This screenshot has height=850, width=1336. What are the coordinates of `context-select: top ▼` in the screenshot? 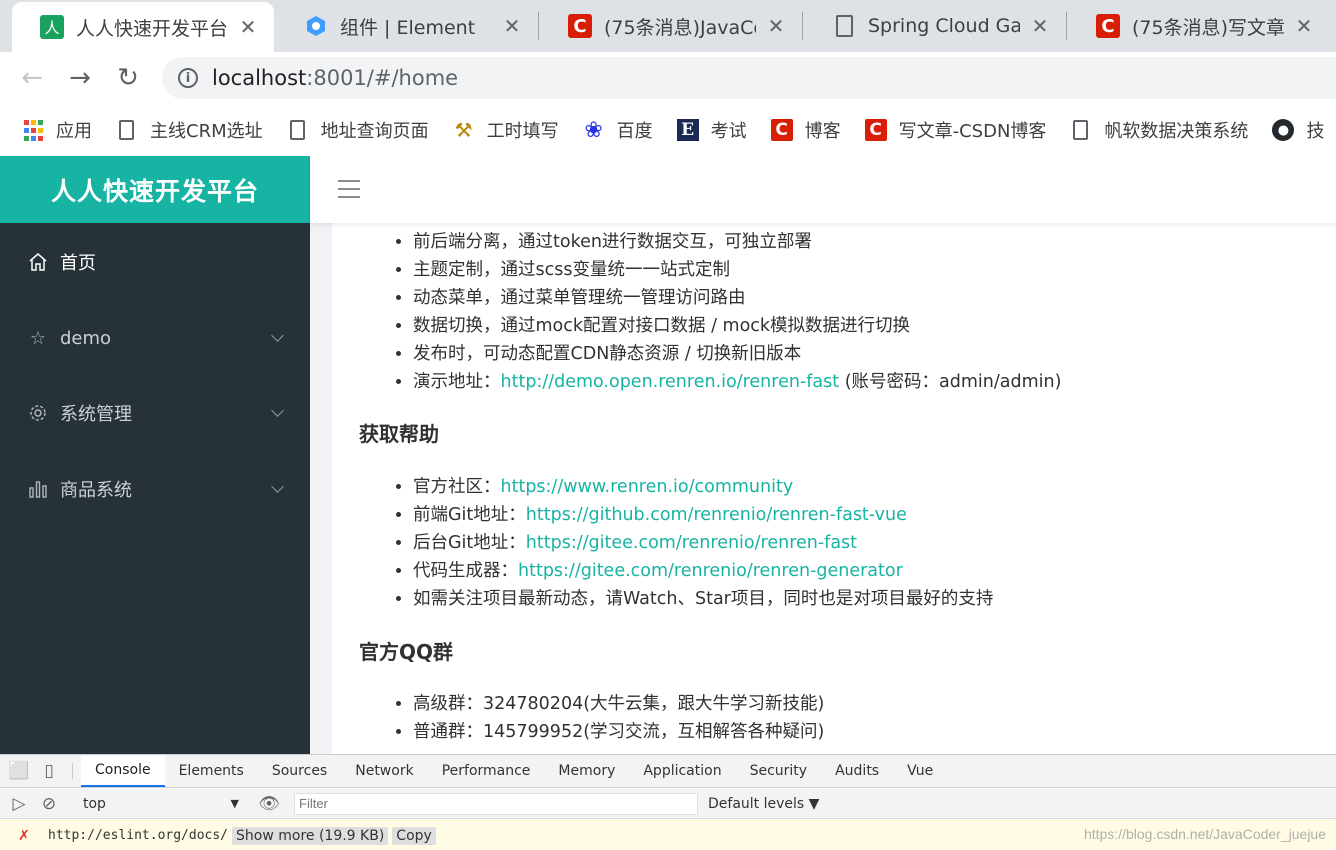 It's located at (161, 804).